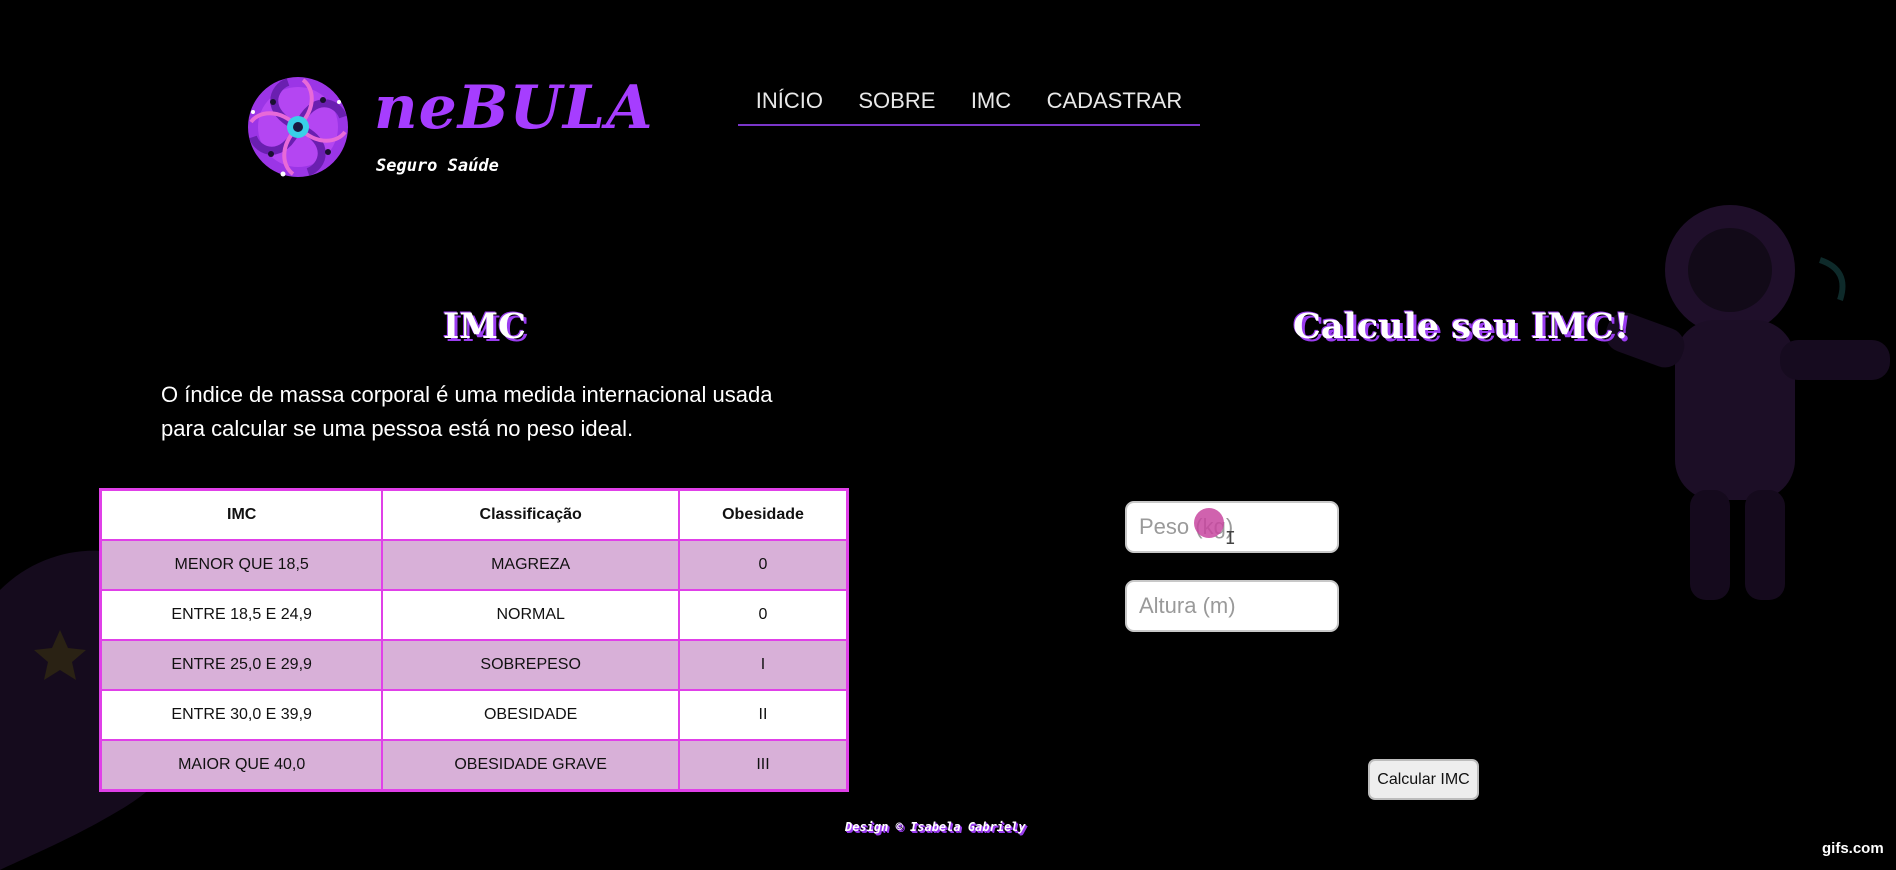 The width and height of the screenshot is (1896, 870). Describe the element at coordinates (935, 827) in the screenshot. I see `footer-credit: Design © Isabela Gabriely` at that location.